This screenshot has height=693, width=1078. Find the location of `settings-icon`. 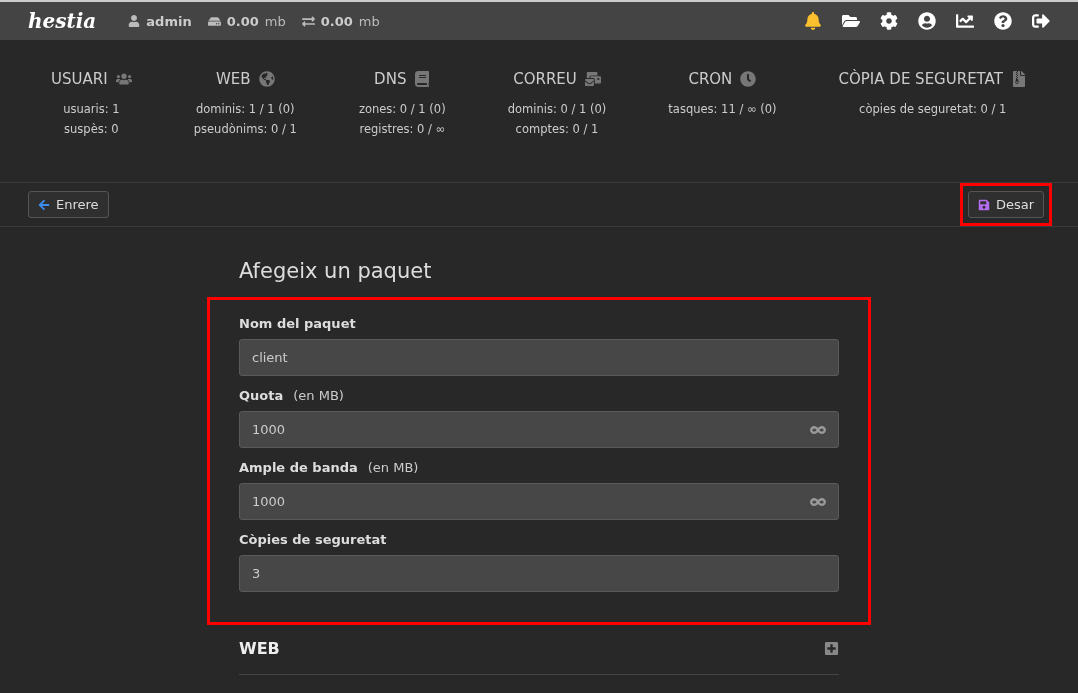

settings-icon is located at coordinates (889, 21).